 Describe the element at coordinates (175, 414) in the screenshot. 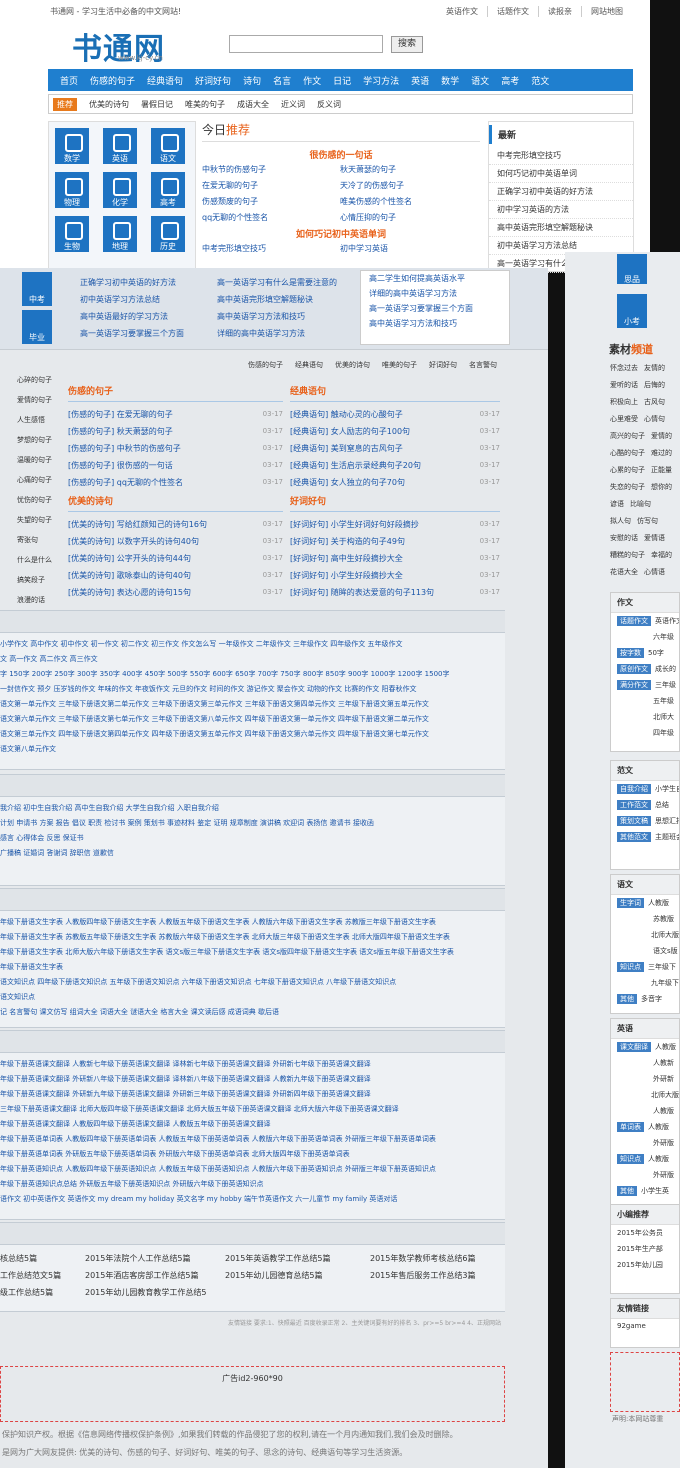

I see `section-row: [伤感的句子] 在爱无聊的句子 03-17` at that location.